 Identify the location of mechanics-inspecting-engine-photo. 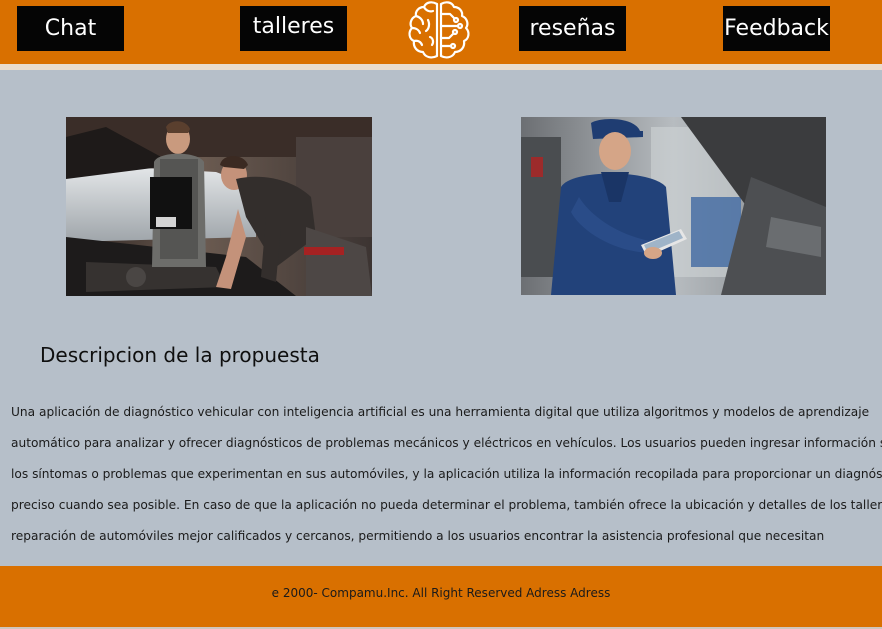
(219, 206).